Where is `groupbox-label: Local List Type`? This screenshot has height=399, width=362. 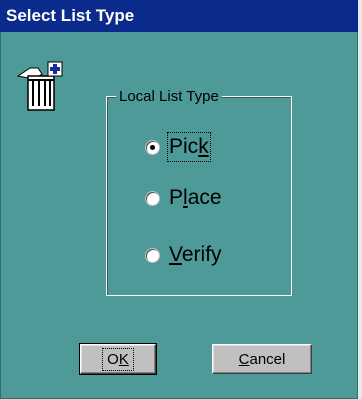
groupbox-label: Local List Type is located at coordinates (169, 97).